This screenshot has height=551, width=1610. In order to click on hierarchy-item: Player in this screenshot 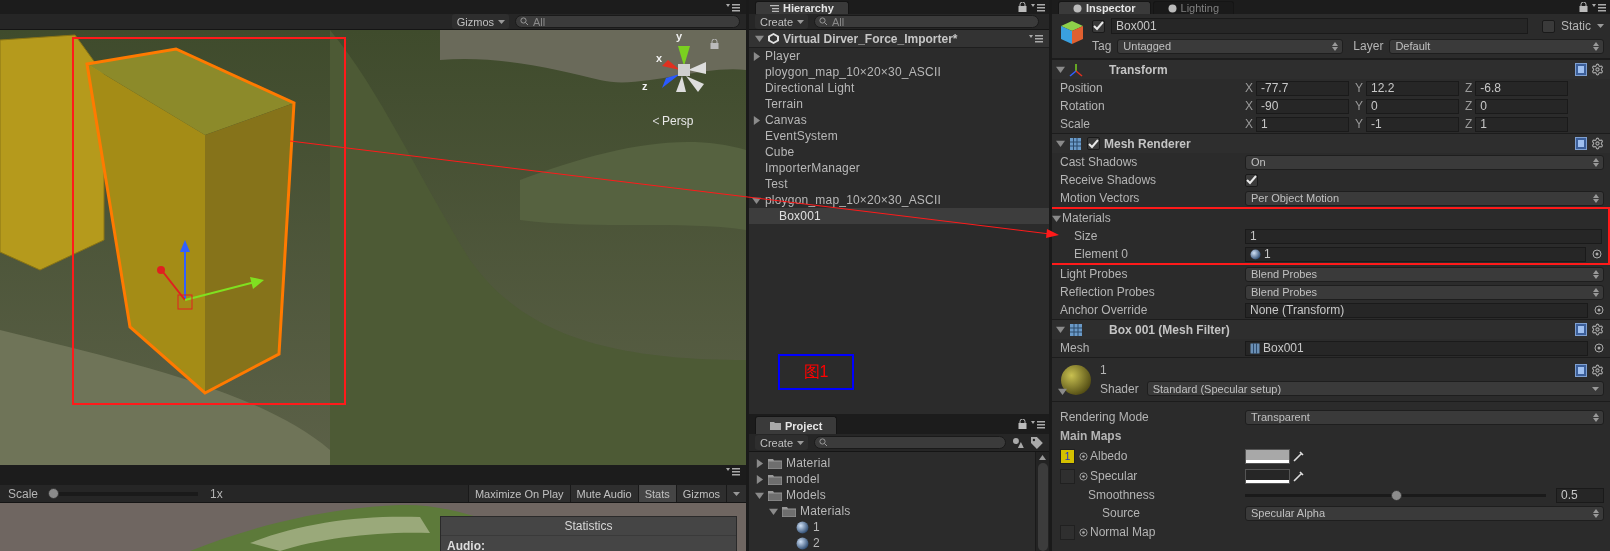, I will do `click(783, 56)`.